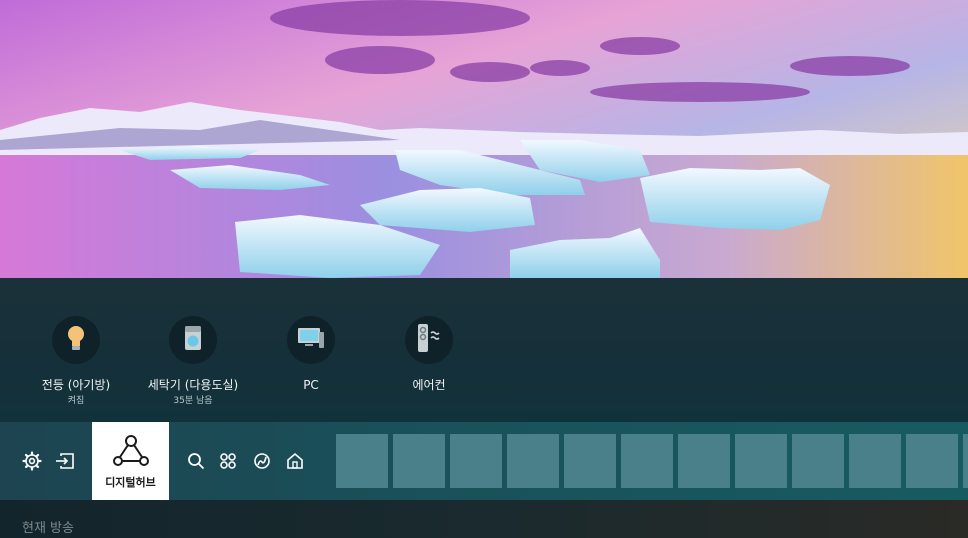 The height and width of the screenshot is (538, 968). What do you see at coordinates (193, 401) in the screenshot?
I see `device-status: 35분 남음` at bounding box center [193, 401].